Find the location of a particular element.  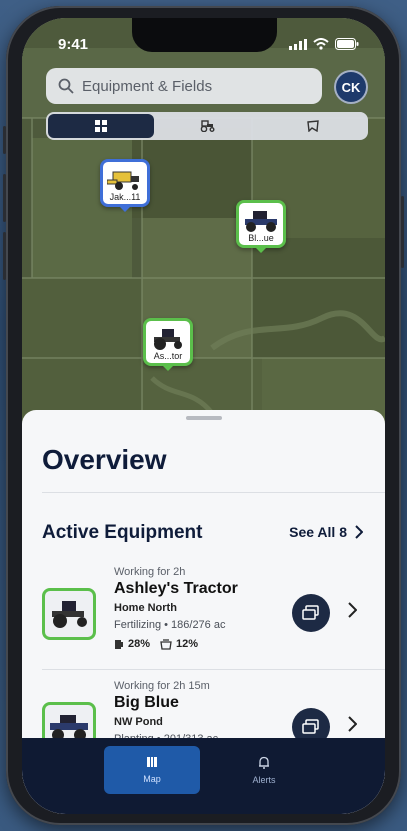

status-time: 9:41 is located at coordinates (73, 44).